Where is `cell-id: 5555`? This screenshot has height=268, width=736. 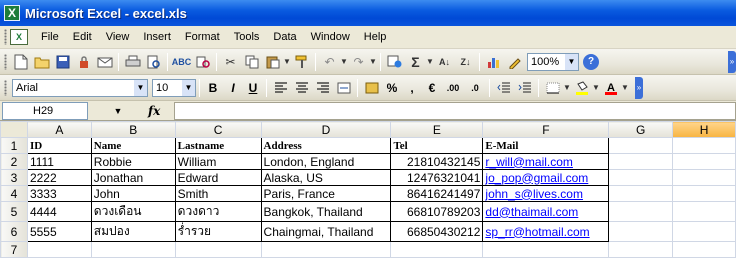
cell-id: 5555 is located at coordinates (59, 231).